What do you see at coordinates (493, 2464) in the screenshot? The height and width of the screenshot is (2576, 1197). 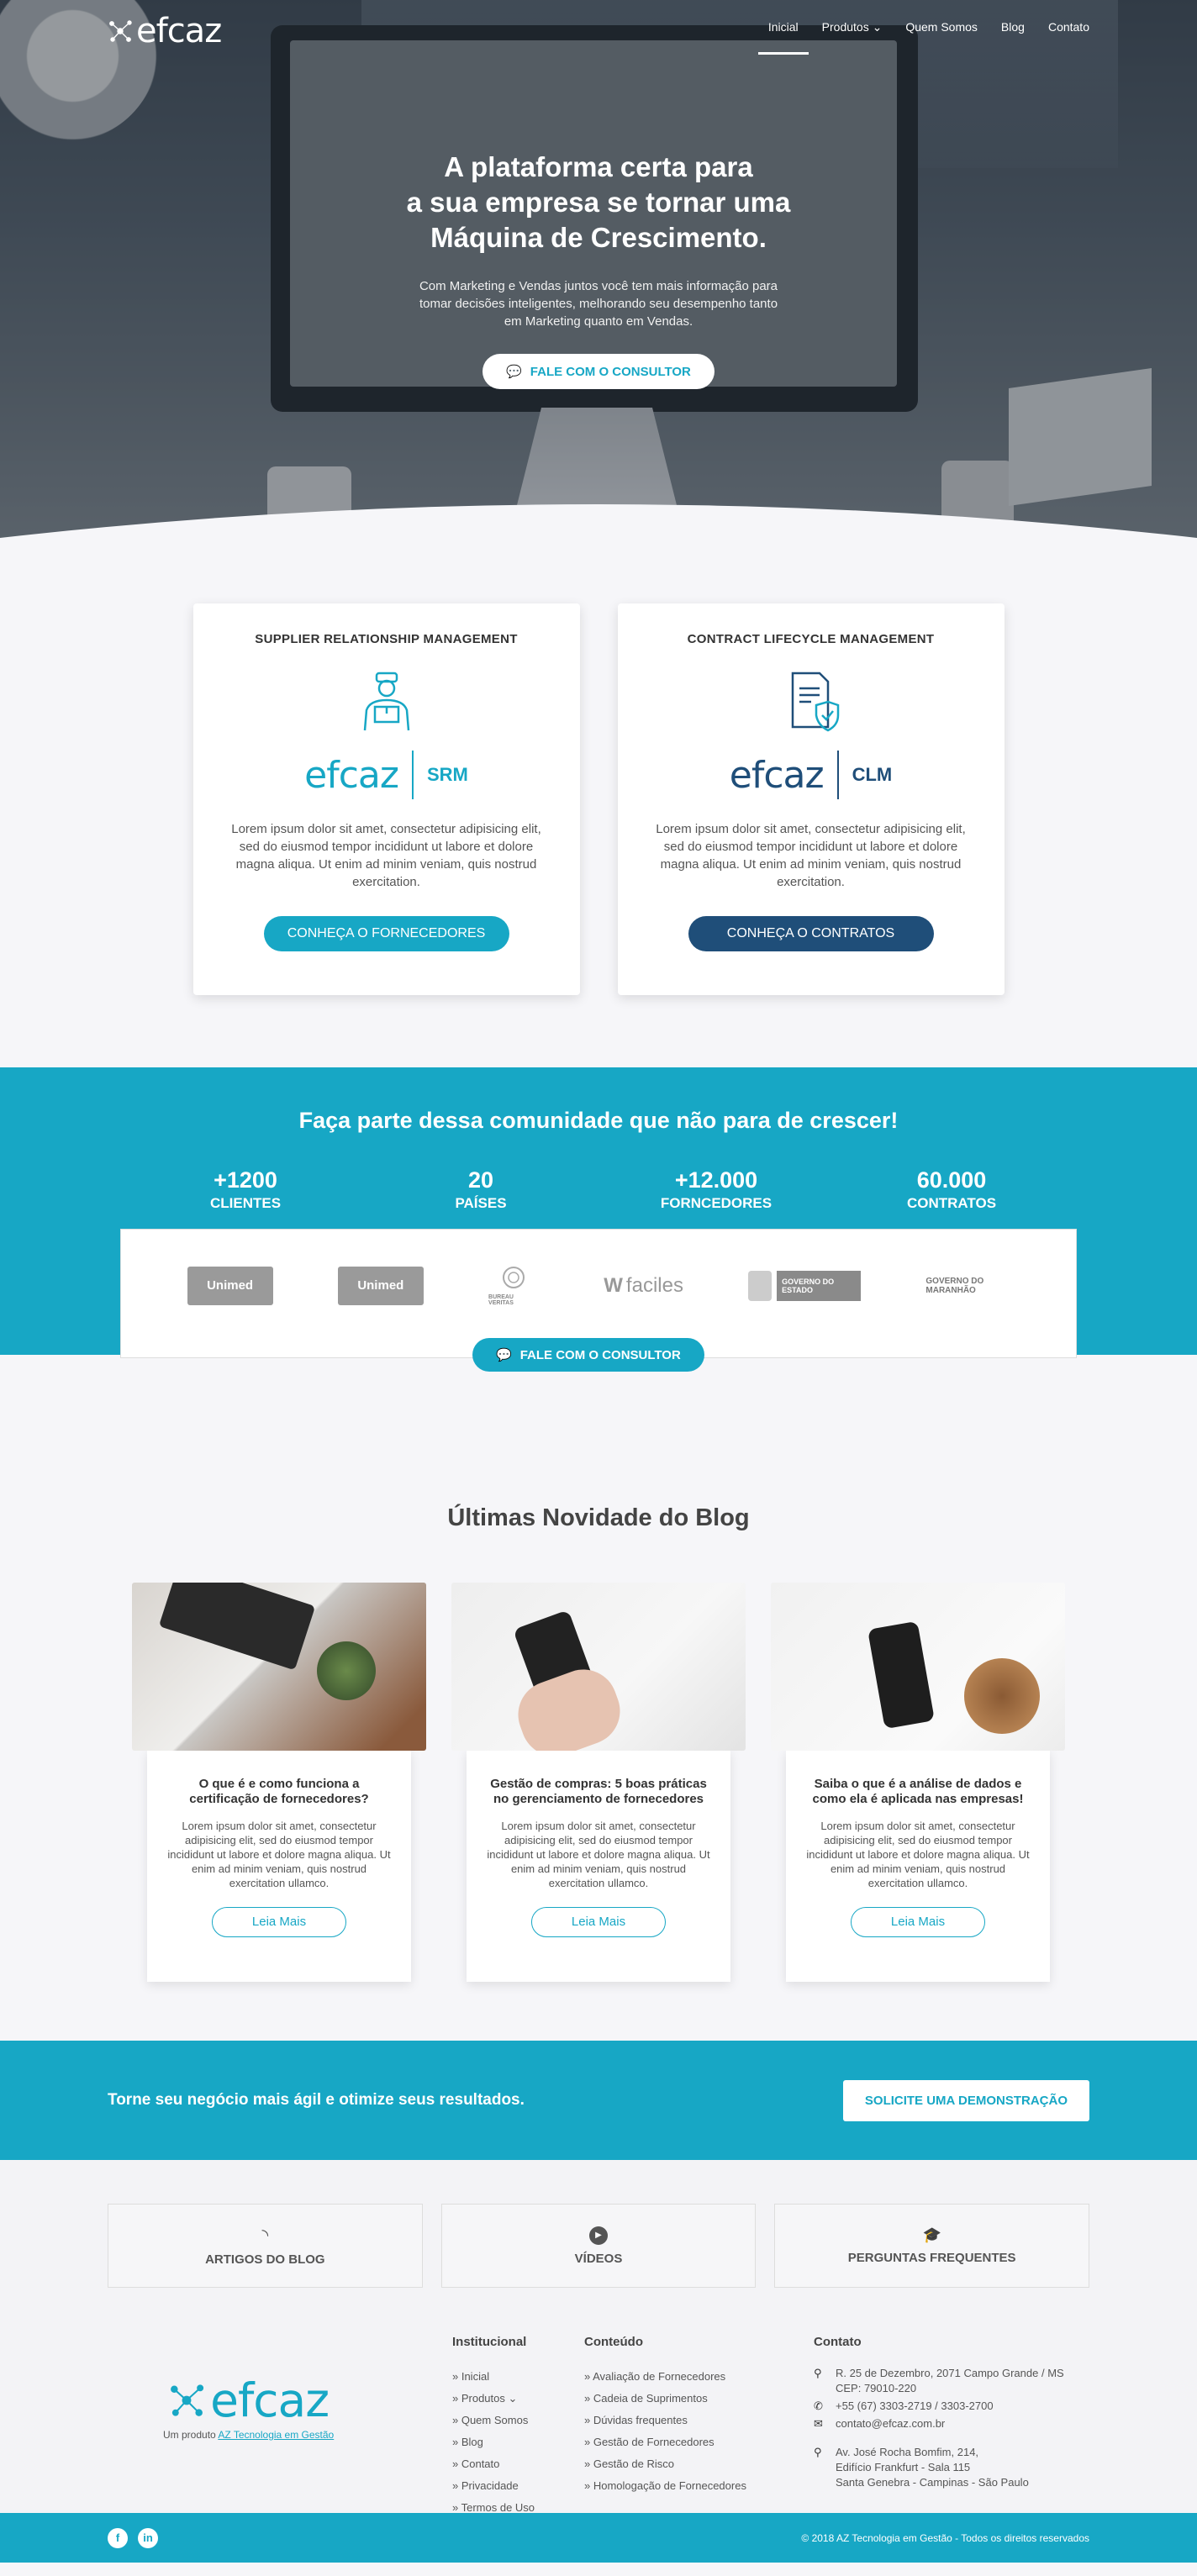 I see `footer-link-contato: » Contato` at bounding box center [493, 2464].